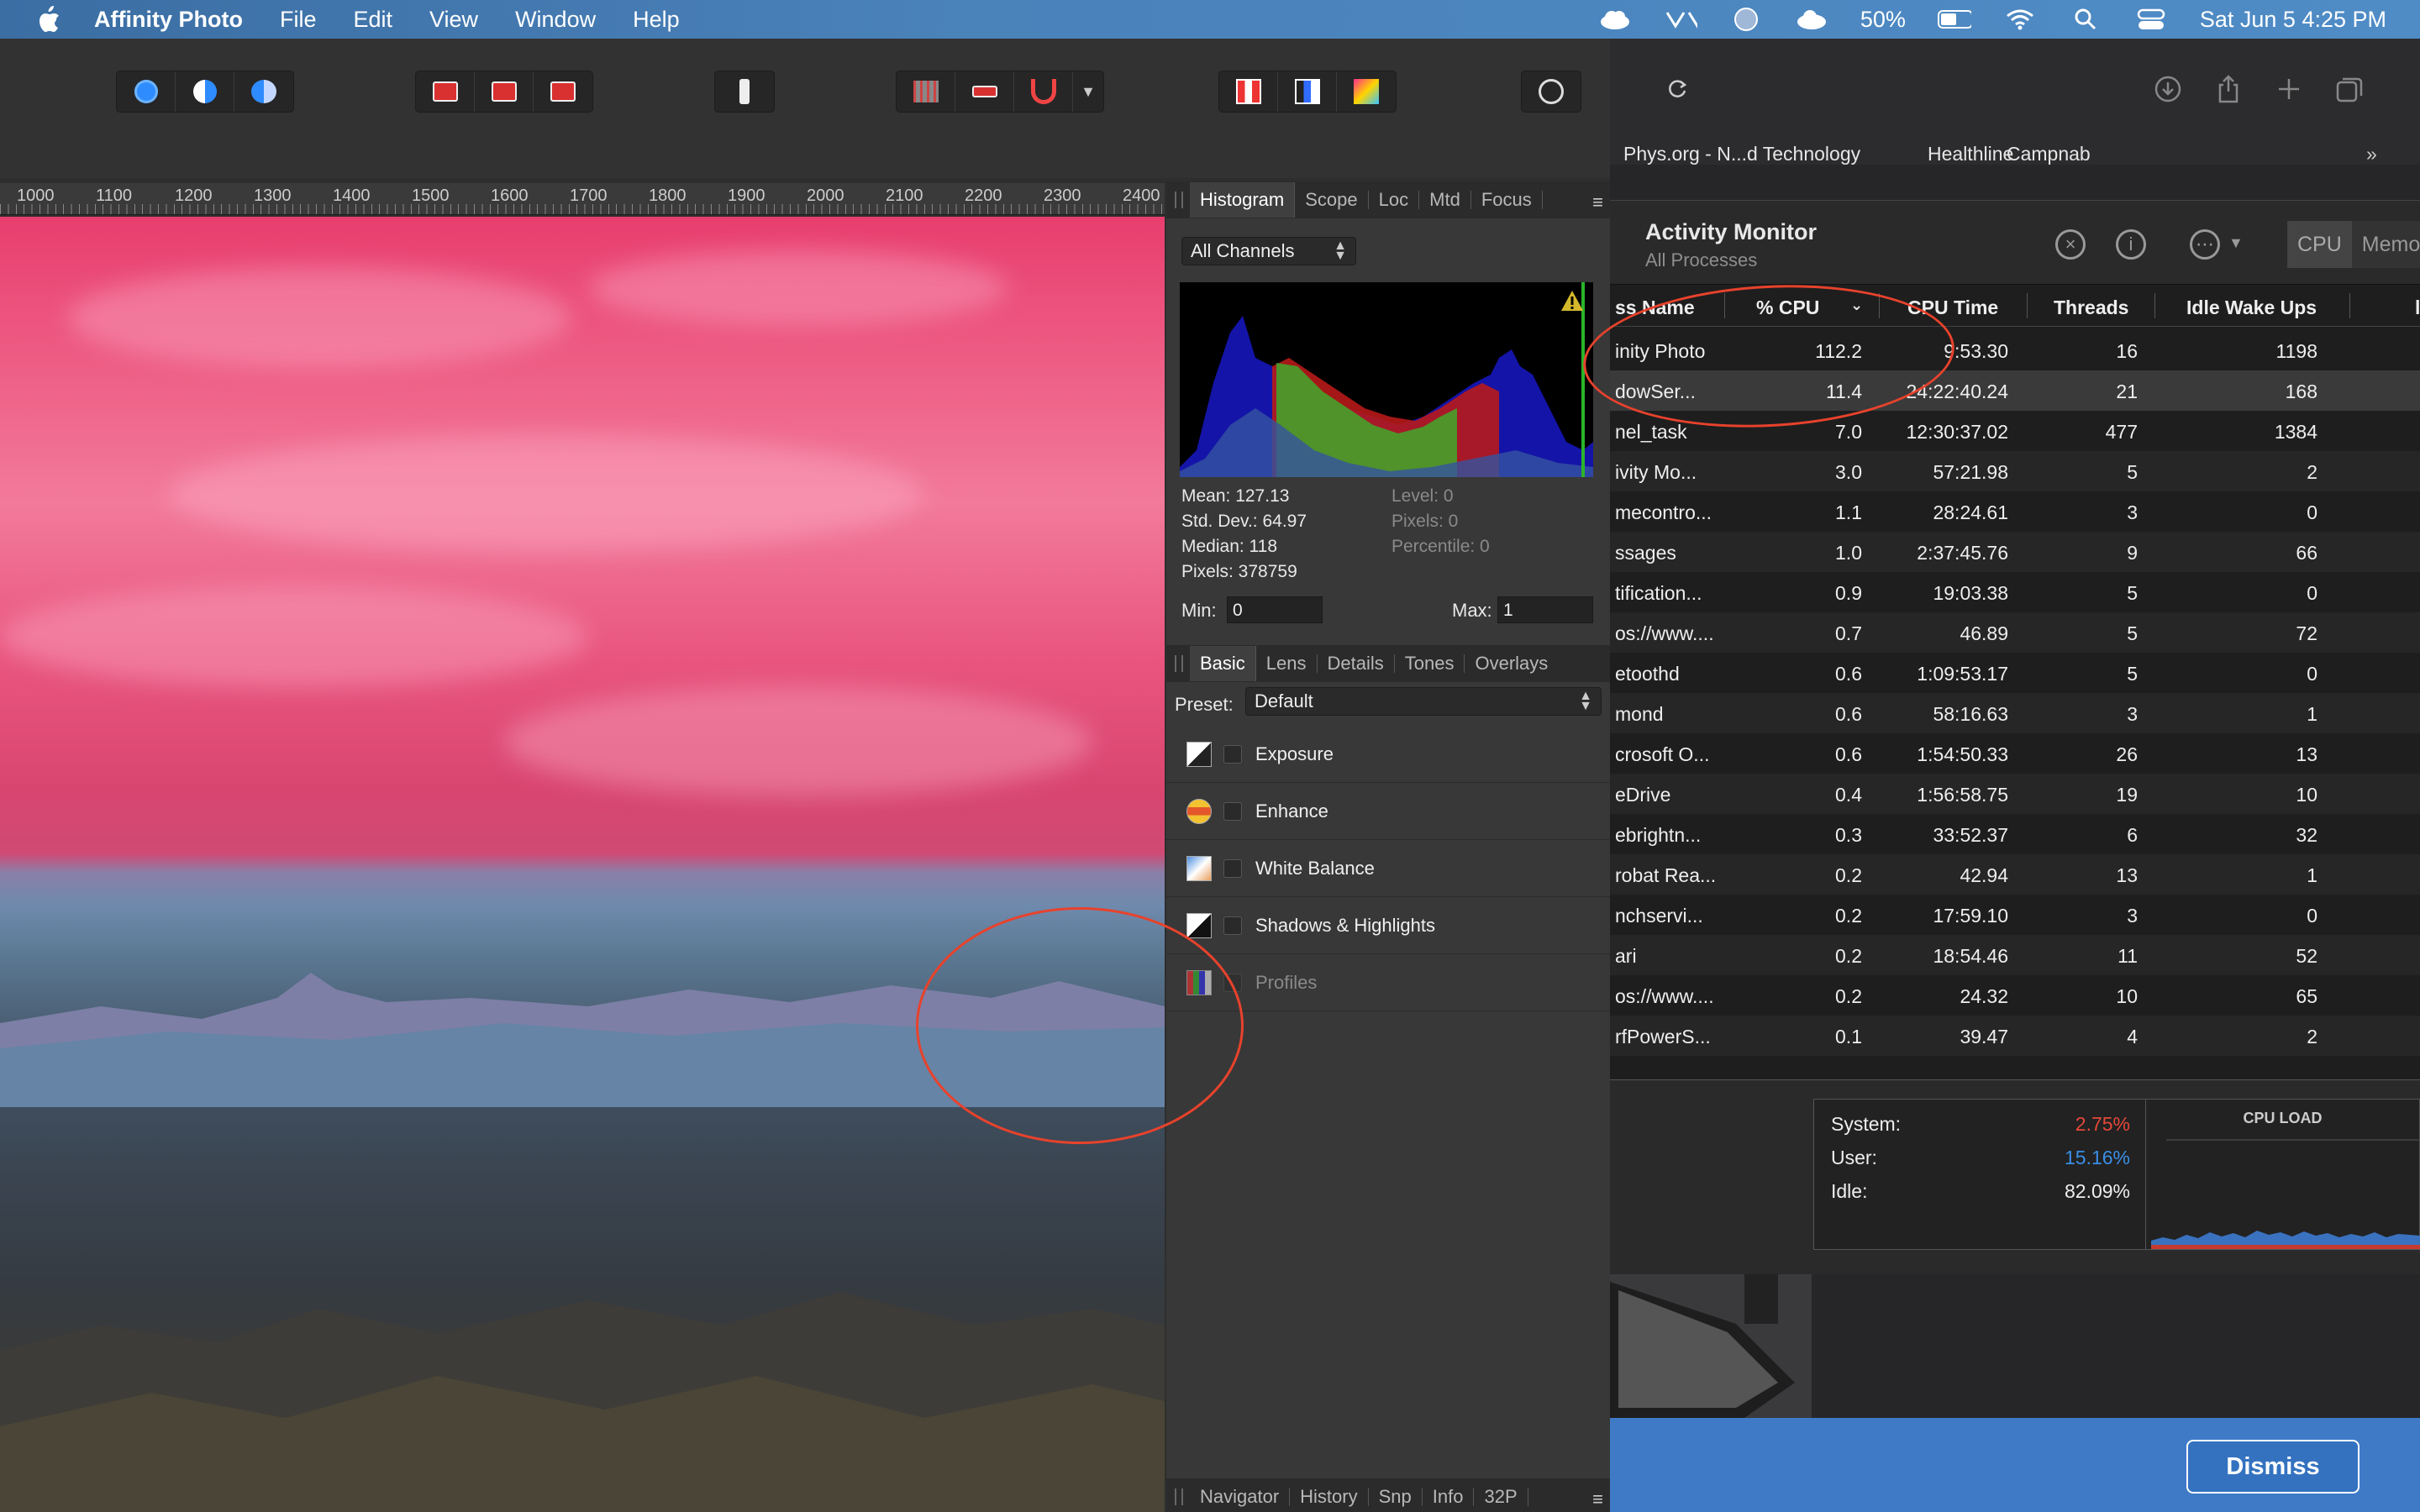  Describe the element at coordinates (1677, 89) in the screenshot. I see `reload-icon` at that location.